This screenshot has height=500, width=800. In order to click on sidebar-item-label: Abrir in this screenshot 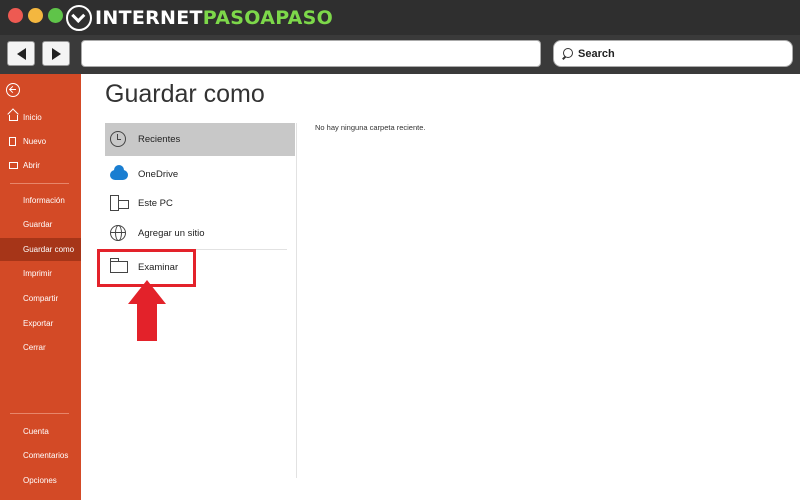, I will do `click(31, 165)`.